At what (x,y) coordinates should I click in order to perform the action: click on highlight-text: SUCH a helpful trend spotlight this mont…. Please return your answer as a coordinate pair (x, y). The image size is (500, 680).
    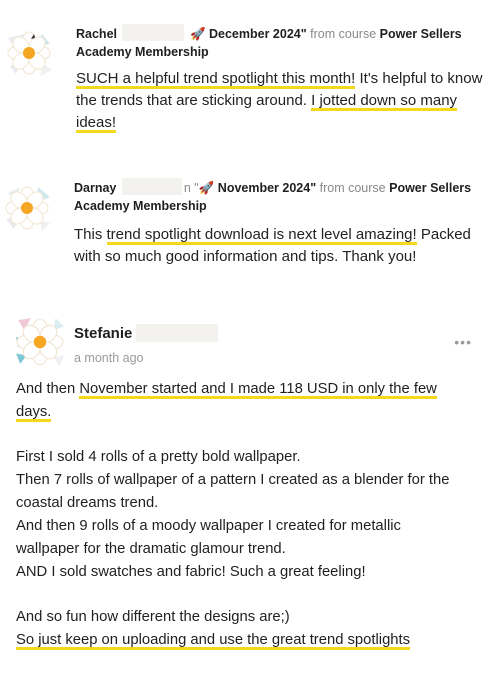
    Looking at the image, I should click on (216, 79).